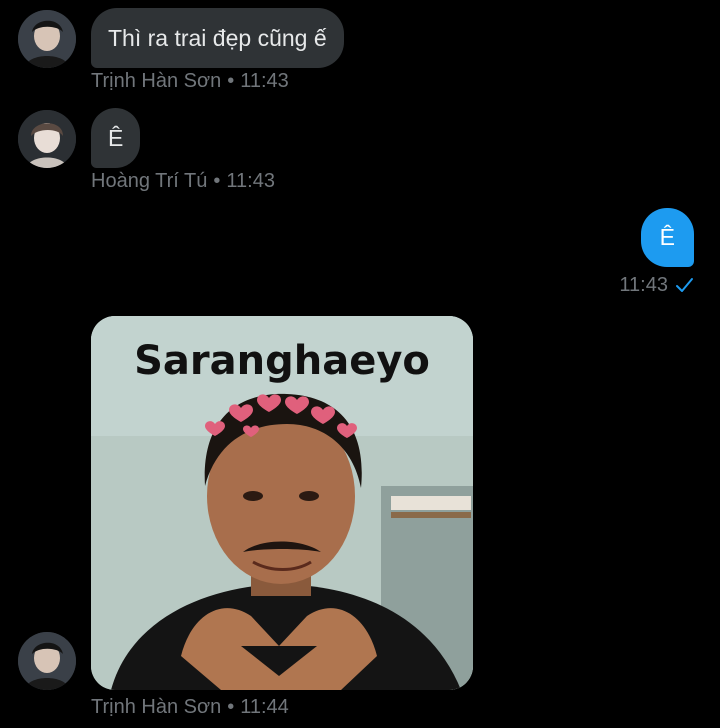 The height and width of the screenshot is (728, 720). Describe the element at coordinates (264, 707) in the screenshot. I see `message-time: 11:44` at that location.